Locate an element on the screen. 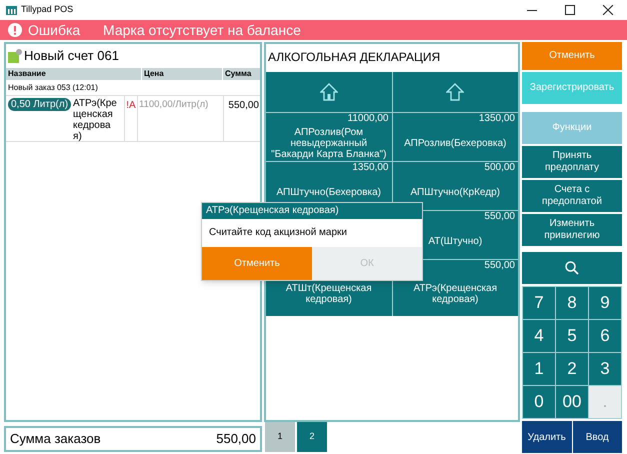  dialog-title: АТРэ(Крещенская кедровая) is located at coordinates (312, 211).